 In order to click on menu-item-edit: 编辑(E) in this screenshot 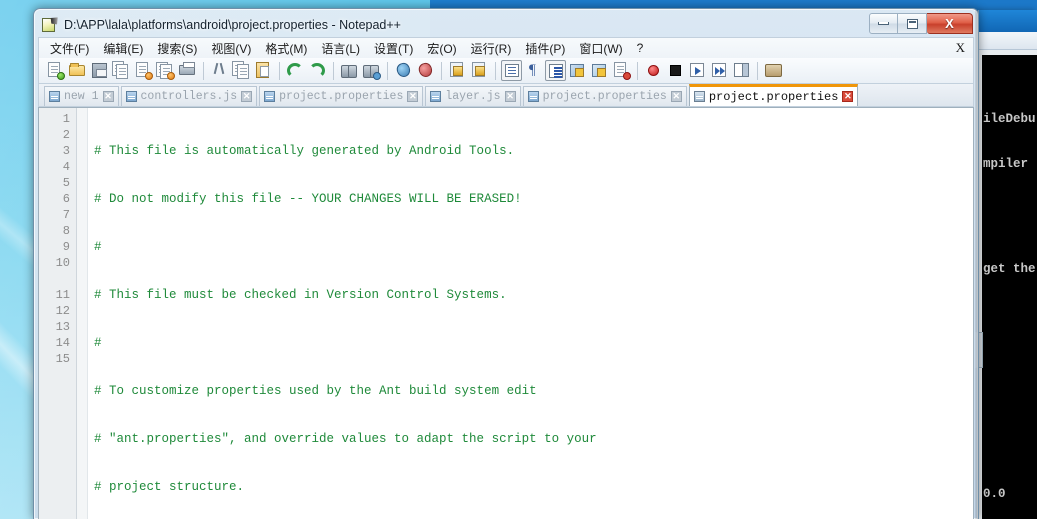, I will do `click(123, 48)`.